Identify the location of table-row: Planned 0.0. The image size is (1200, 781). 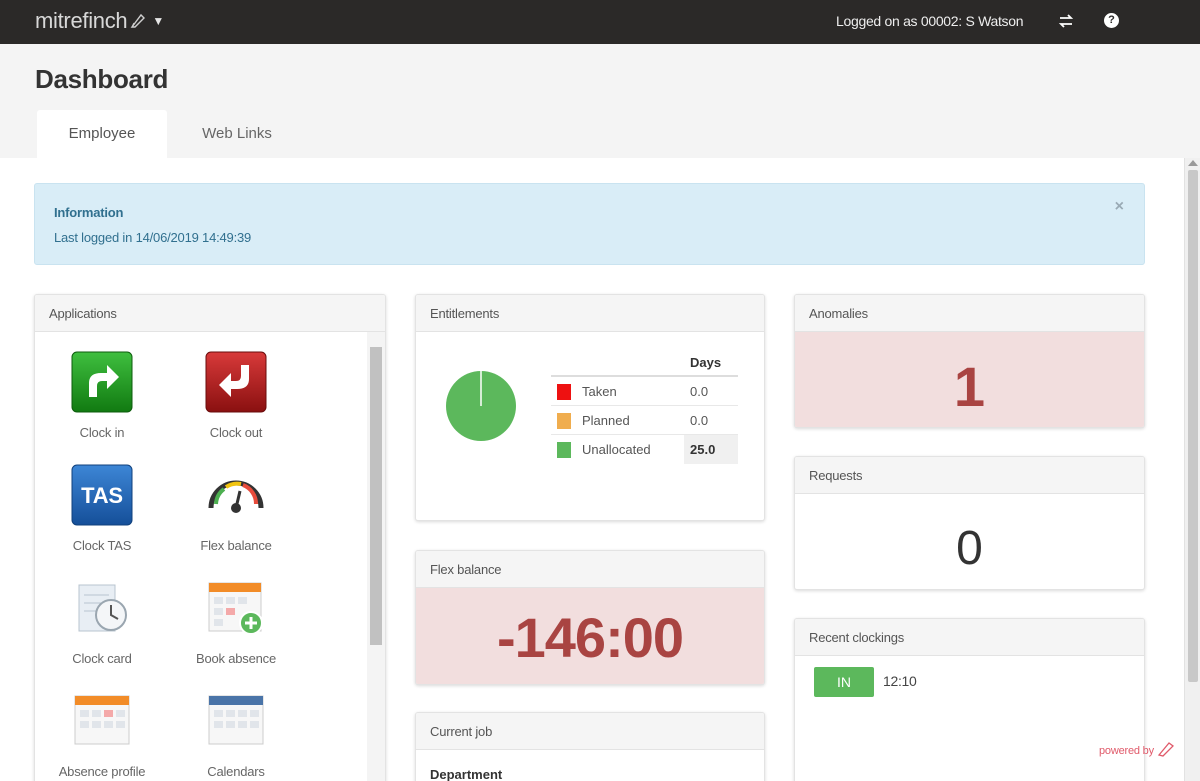
(644, 420).